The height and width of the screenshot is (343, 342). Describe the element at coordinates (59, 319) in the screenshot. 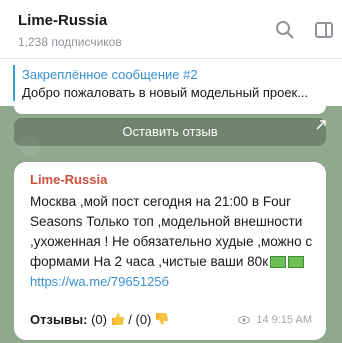

I see `reactions-label: Отзывы:` at that location.